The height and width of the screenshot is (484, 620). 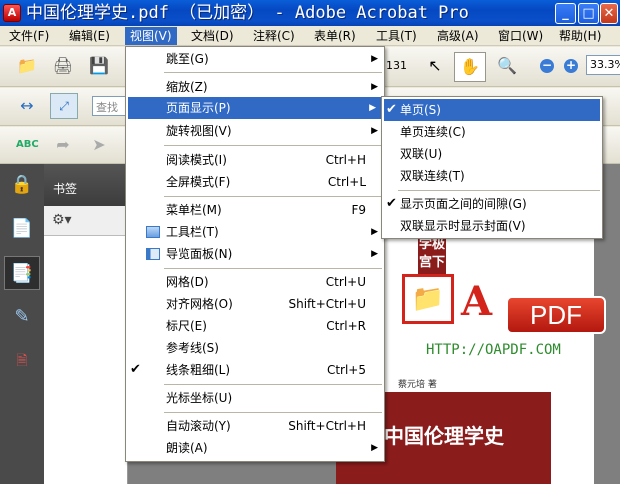 What do you see at coordinates (99, 145) in the screenshot?
I see `forward-arrow-icon: ➤` at bounding box center [99, 145].